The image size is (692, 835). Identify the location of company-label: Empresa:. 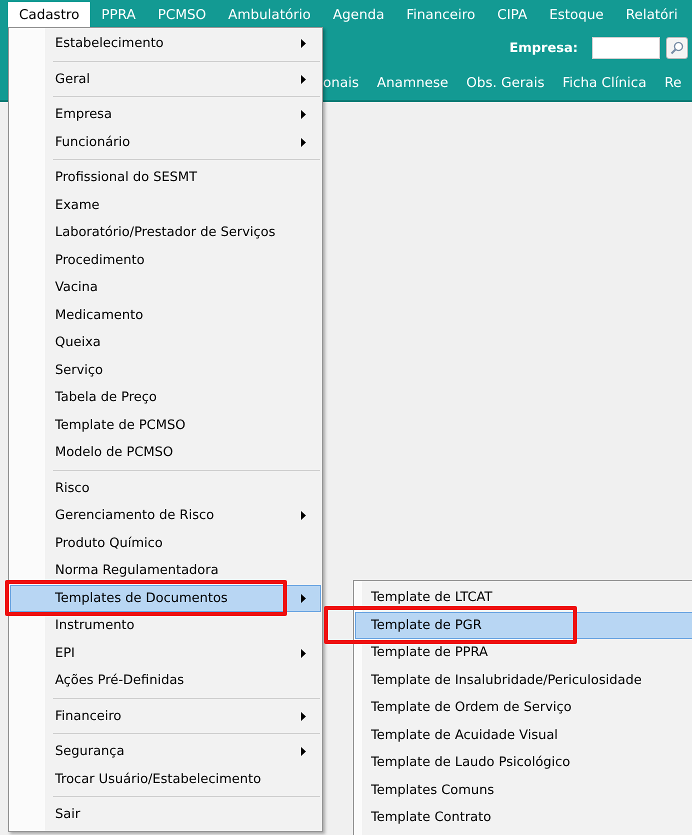
(543, 48).